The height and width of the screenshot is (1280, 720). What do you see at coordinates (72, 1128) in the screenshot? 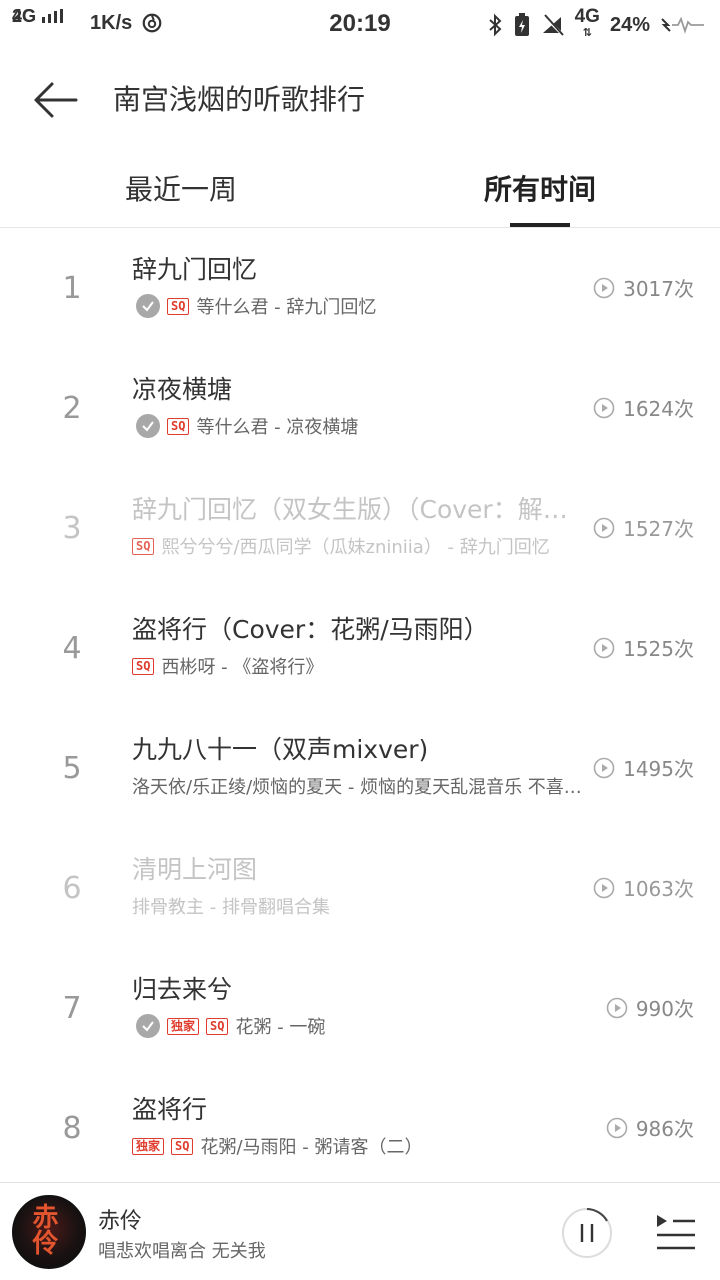
I see `rank-number: 8` at bounding box center [72, 1128].